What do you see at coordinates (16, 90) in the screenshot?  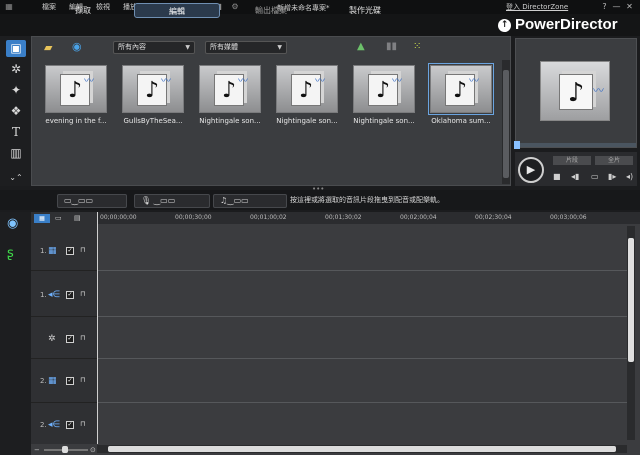 I see `pip-room-icon: ✦` at bounding box center [16, 90].